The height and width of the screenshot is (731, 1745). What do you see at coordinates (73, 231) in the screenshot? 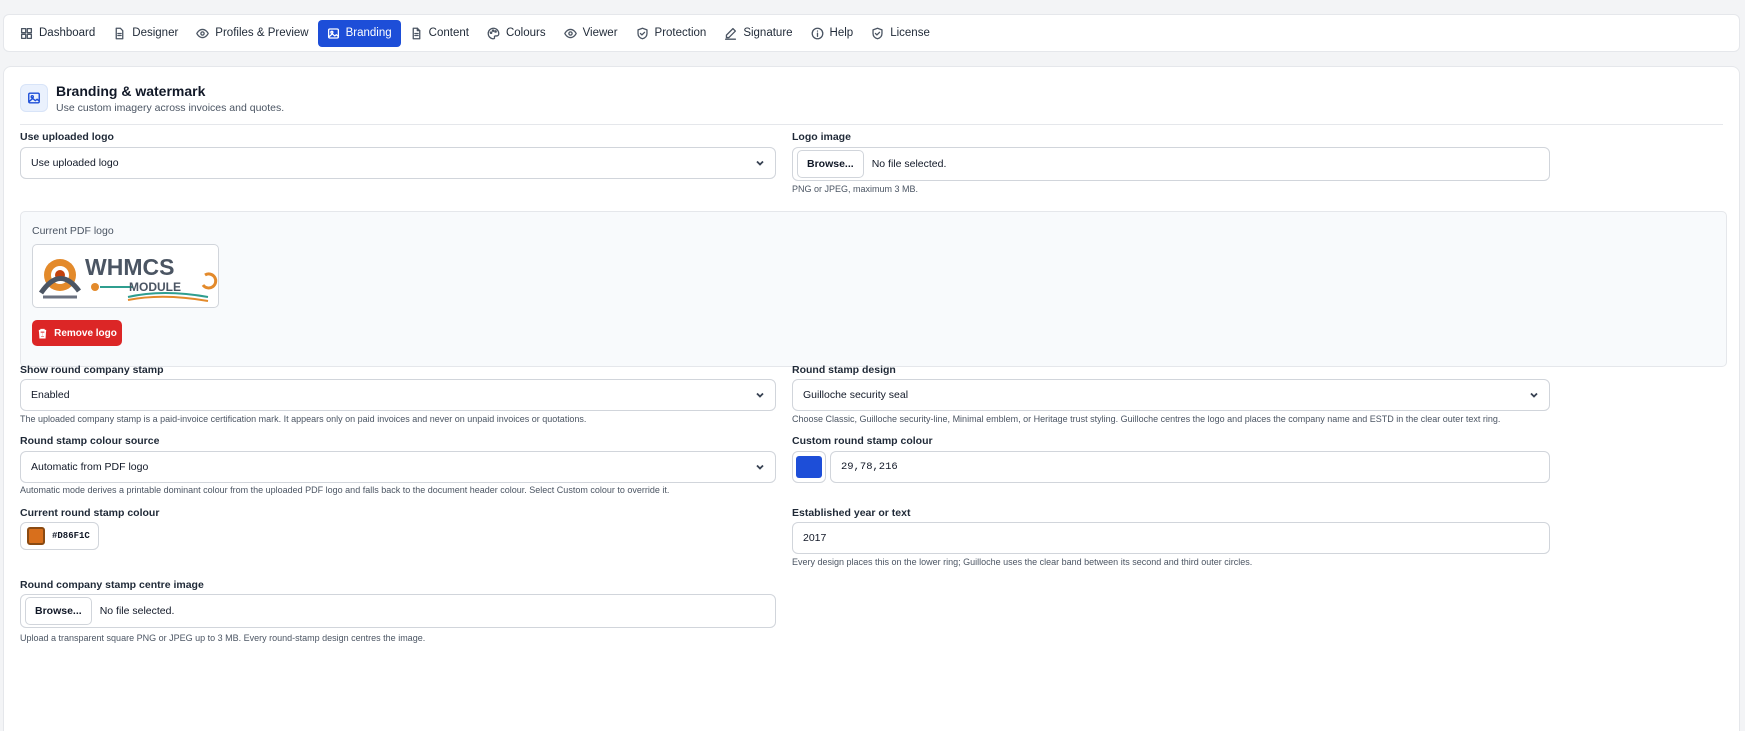
I see `current-logo-label: Current PDF logo` at bounding box center [73, 231].